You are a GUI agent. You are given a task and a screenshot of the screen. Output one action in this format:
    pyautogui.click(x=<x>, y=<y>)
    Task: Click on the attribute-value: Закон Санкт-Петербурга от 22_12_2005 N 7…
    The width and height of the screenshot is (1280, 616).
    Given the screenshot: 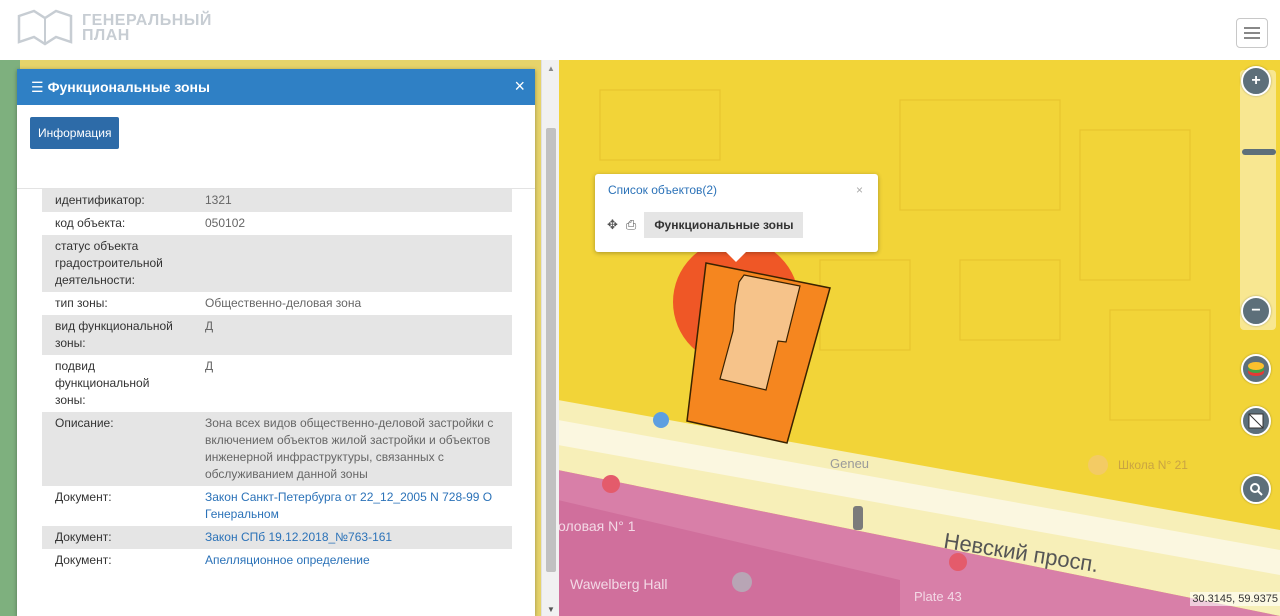 What is the action you would take?
    pyautogui.click(x=352, y=506)
    